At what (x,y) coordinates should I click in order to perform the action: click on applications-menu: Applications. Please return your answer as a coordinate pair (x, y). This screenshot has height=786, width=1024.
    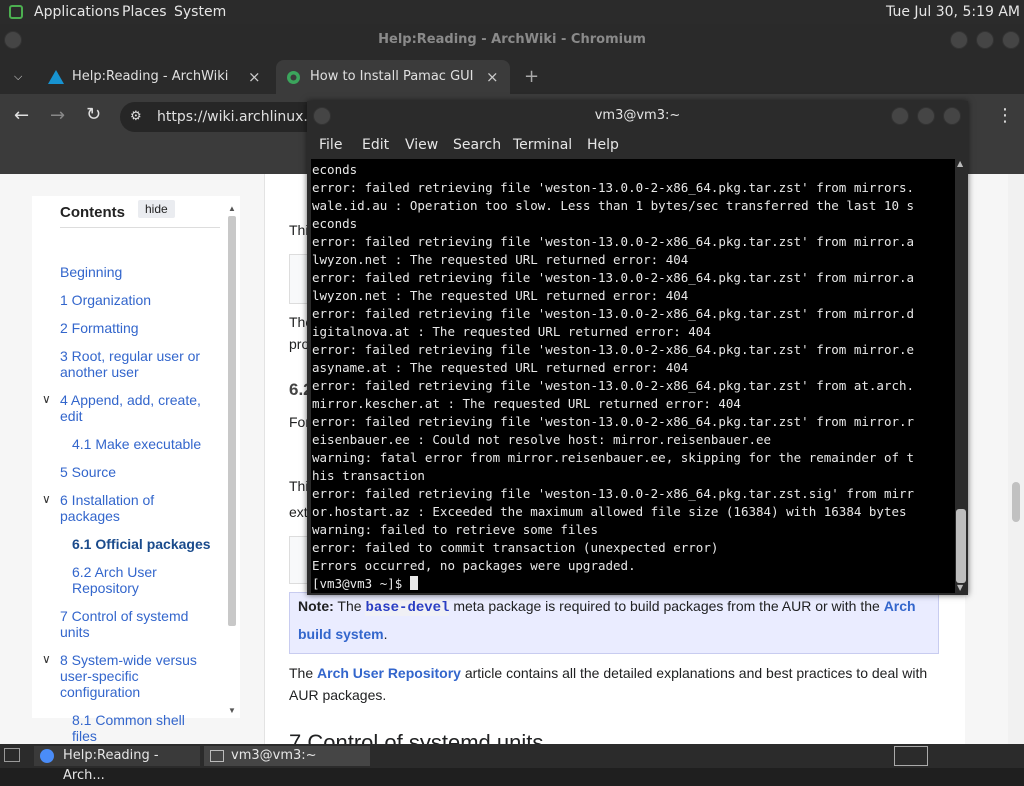
    Looking at the image, I should click on (77, 12).